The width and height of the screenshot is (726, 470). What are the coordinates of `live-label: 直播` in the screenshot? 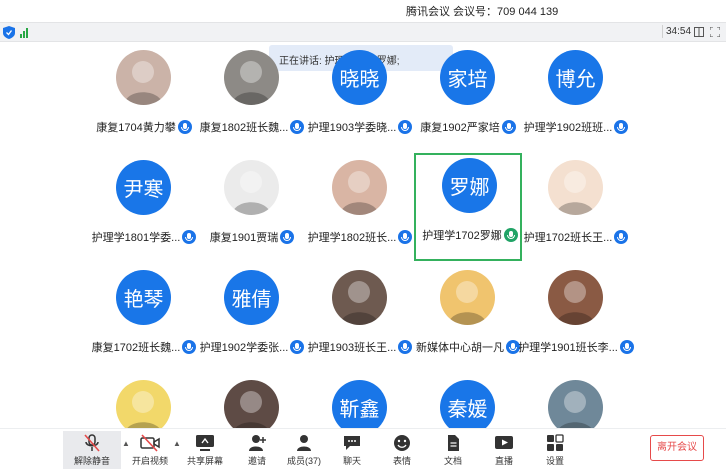 It's located at (503, 461).